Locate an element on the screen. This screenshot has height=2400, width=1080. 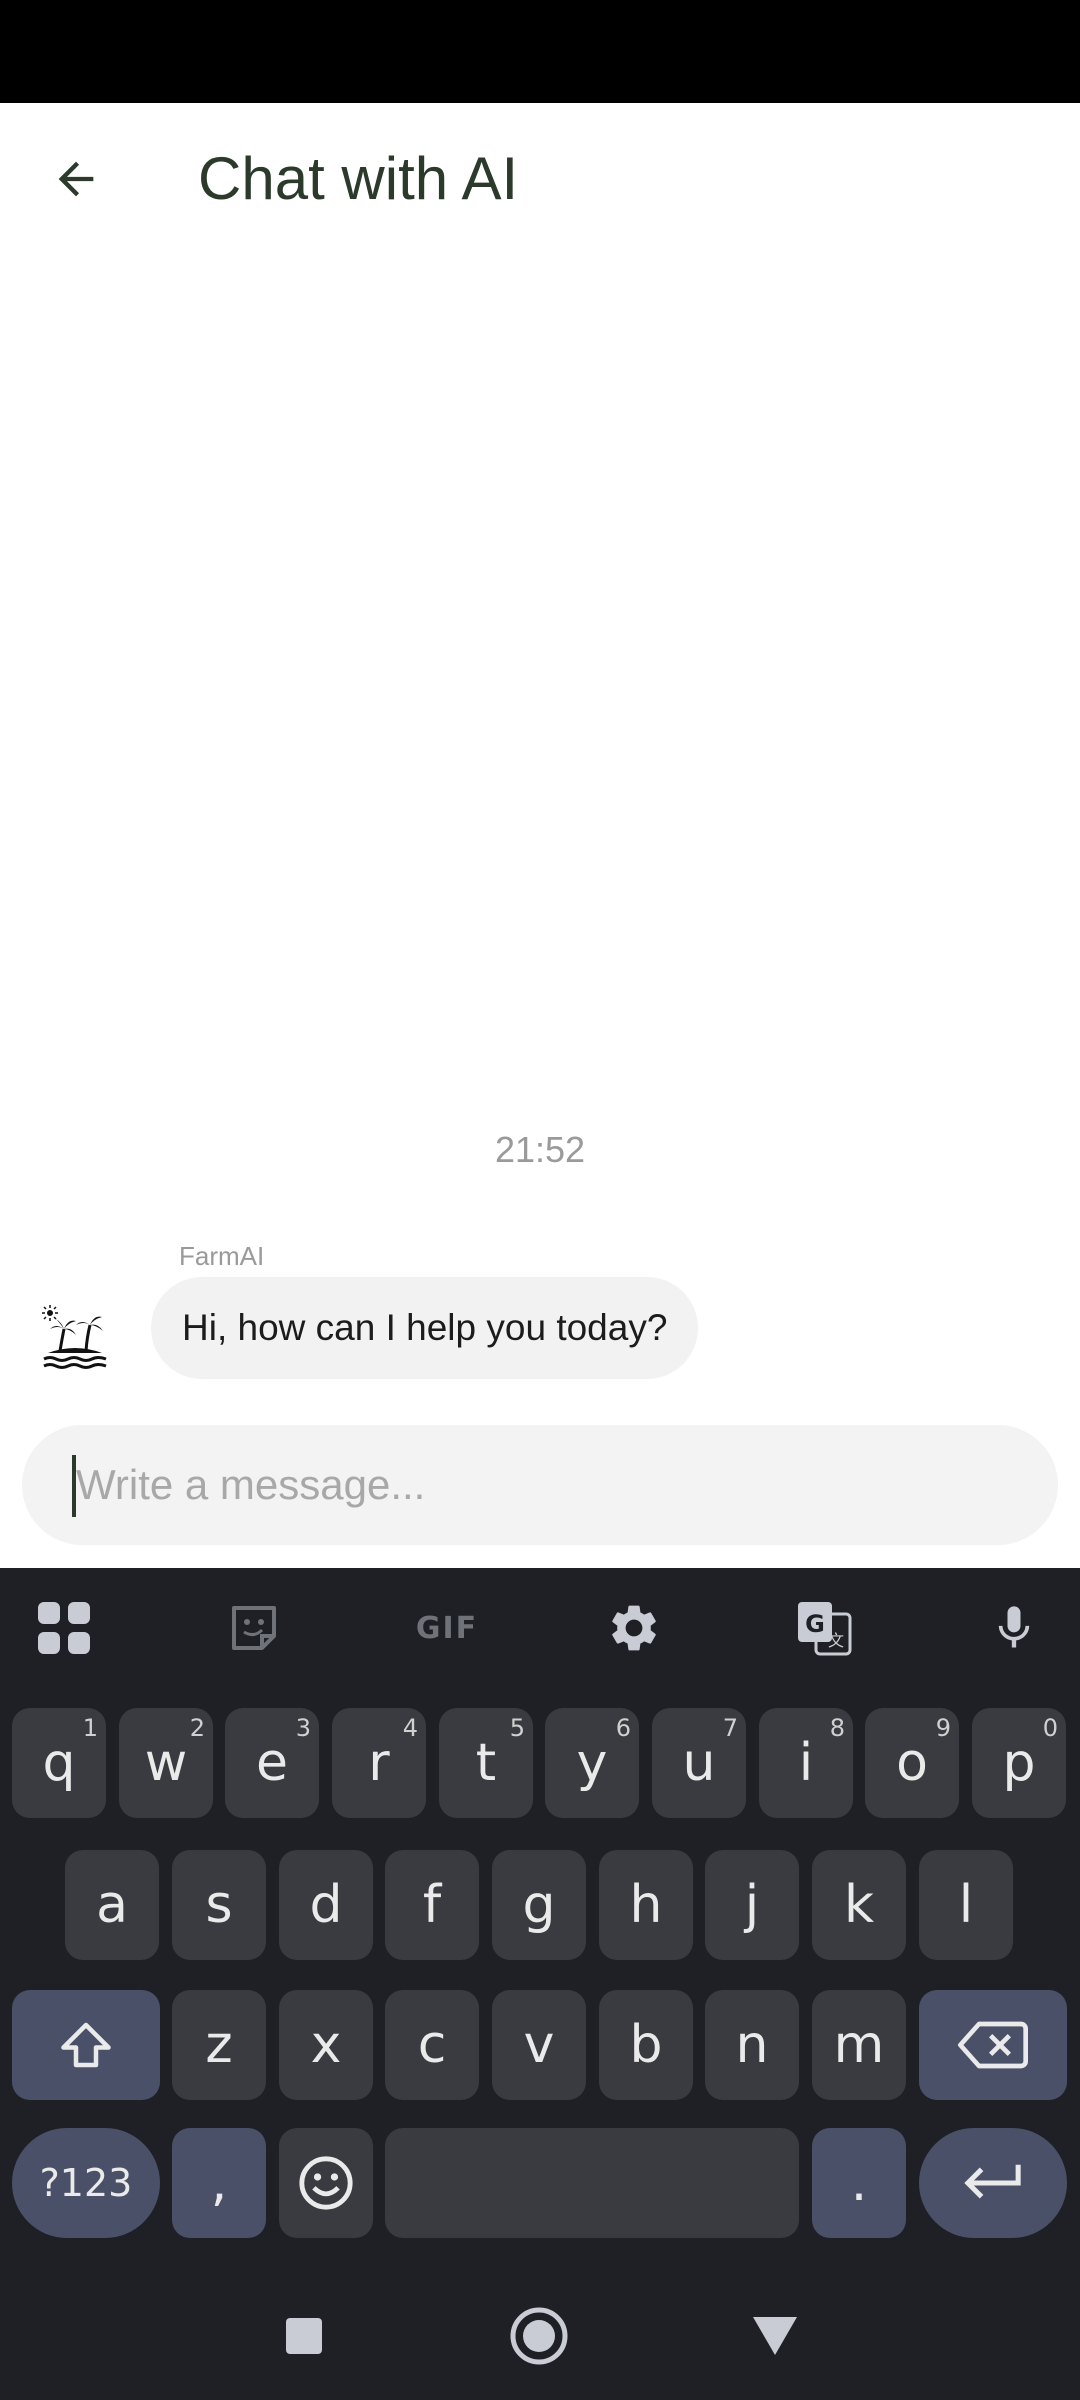
settings-button is located at coordinates (634, 1628).